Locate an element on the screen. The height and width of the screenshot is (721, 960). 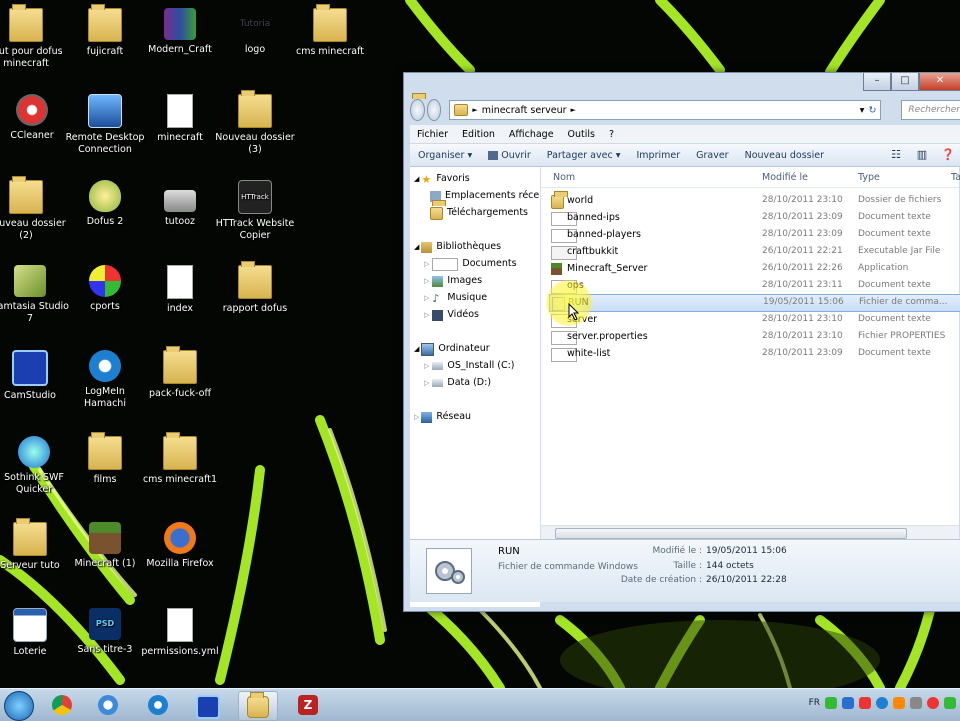
desktop-icon-tout-pour-dofus: tout pour dofus minecraft is located at coordinates (33, 37).